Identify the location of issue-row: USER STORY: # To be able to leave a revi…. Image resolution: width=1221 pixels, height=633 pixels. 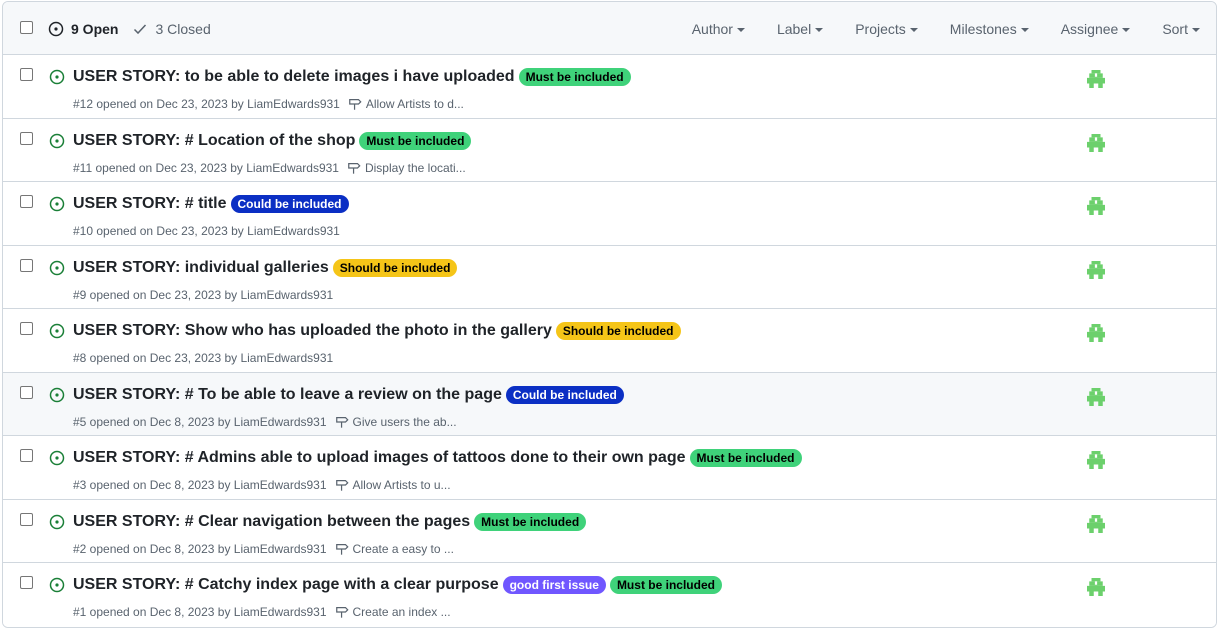
(609, 404).